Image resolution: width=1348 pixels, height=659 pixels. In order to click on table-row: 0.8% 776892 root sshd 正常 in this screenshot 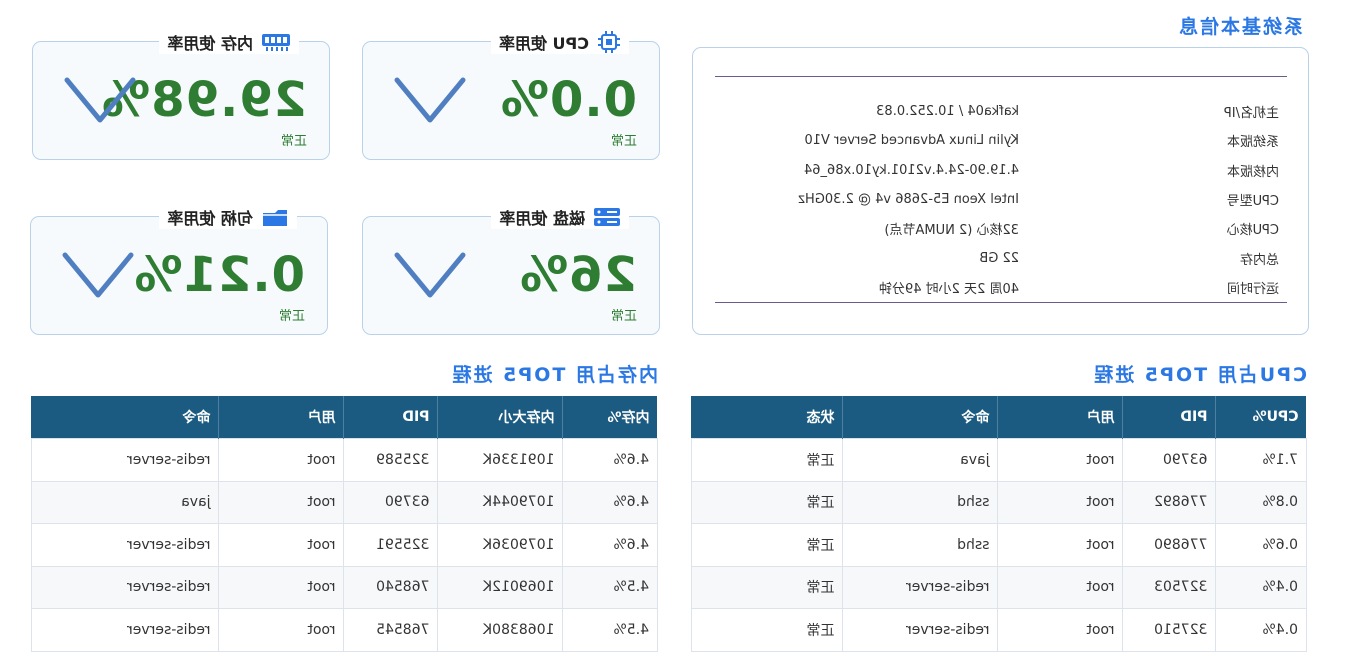, I will do `click(999, 502)`.